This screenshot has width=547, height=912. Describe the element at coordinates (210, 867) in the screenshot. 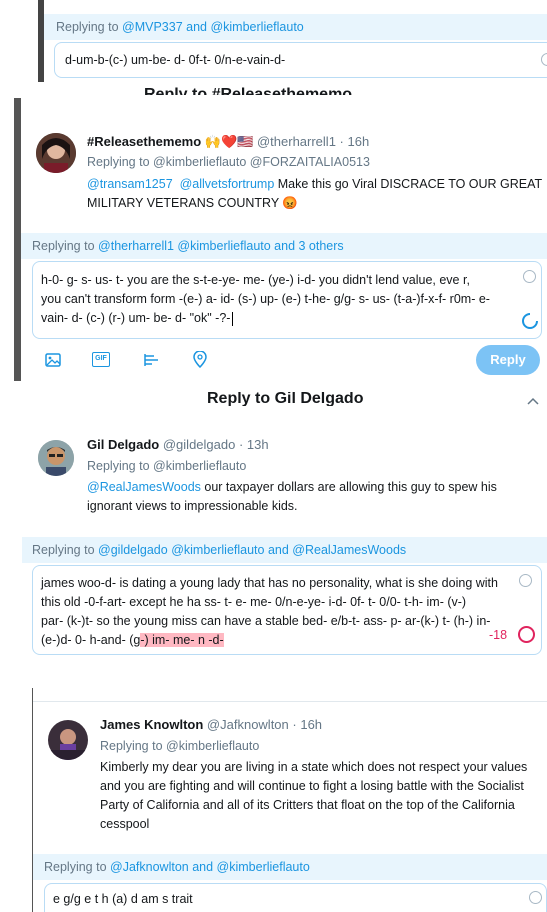

I see `replying-mentions: @Jafknowlton and @kimberlieflauto` at that location.